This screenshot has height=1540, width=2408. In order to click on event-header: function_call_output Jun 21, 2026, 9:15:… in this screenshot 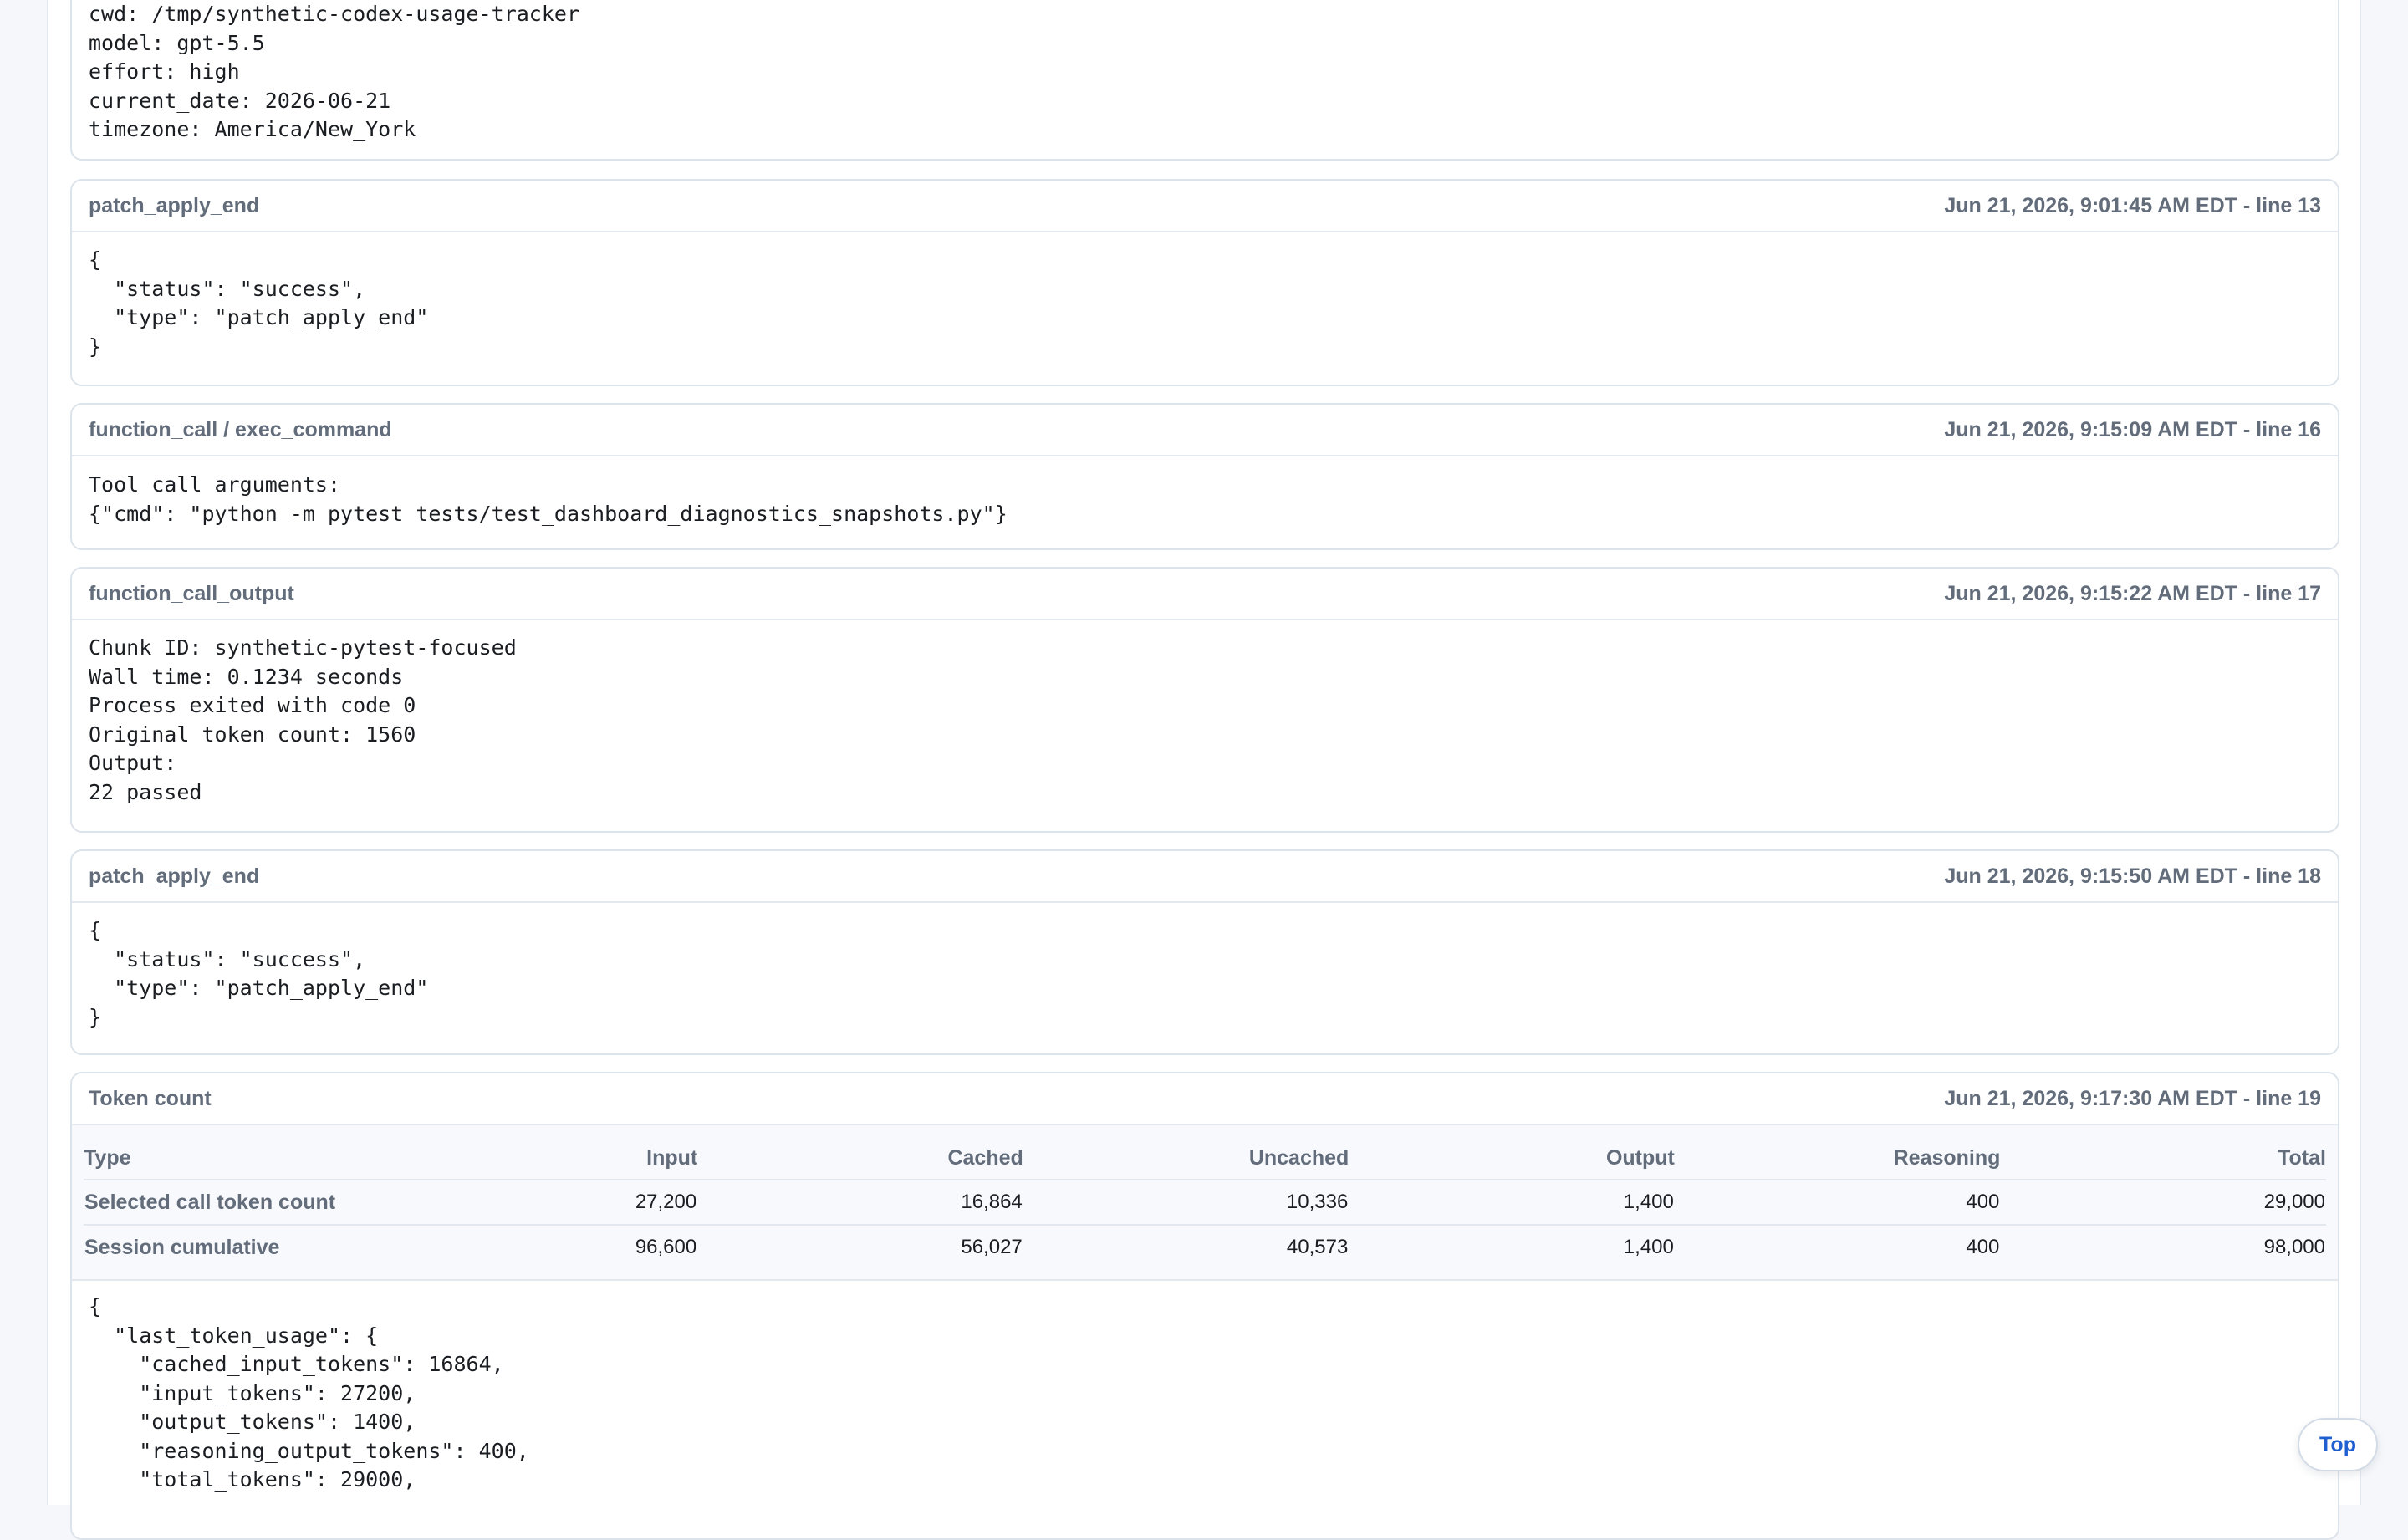, I will do `click(1205, 594)`.